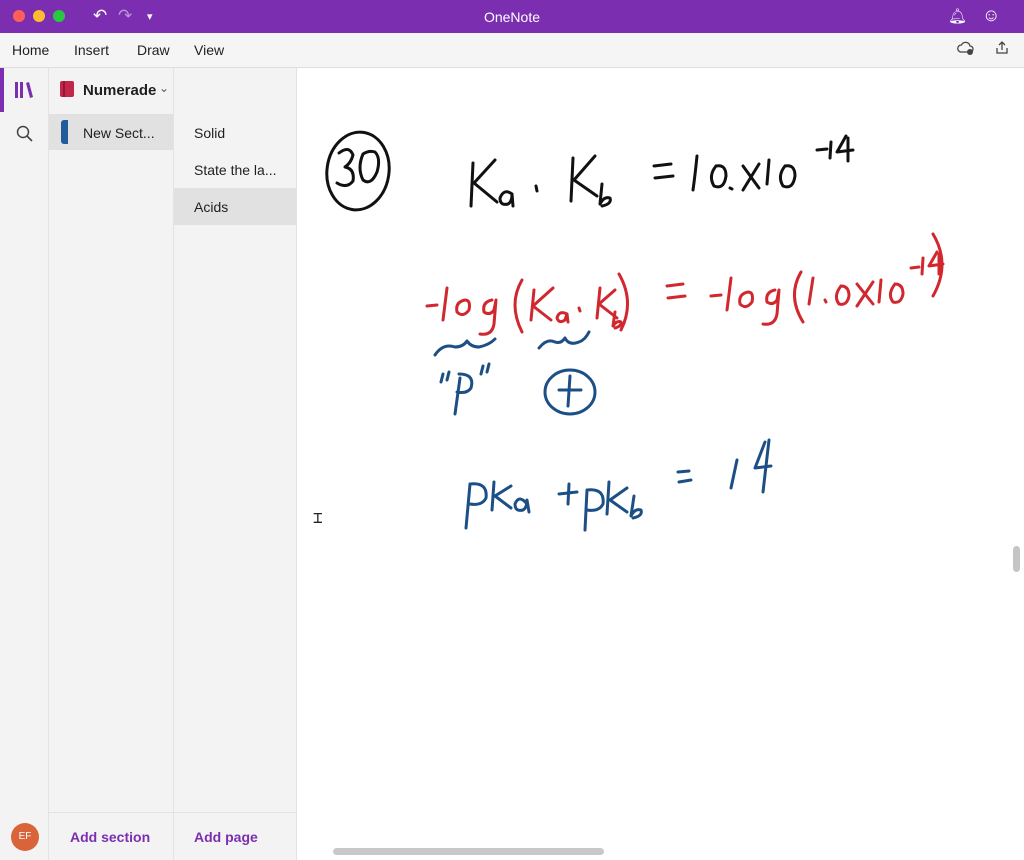 This screenshot has width=1024, height=860. Describe the element at coordinates (67, 89) in the screenshot. I see `notebook-icon` at that location.